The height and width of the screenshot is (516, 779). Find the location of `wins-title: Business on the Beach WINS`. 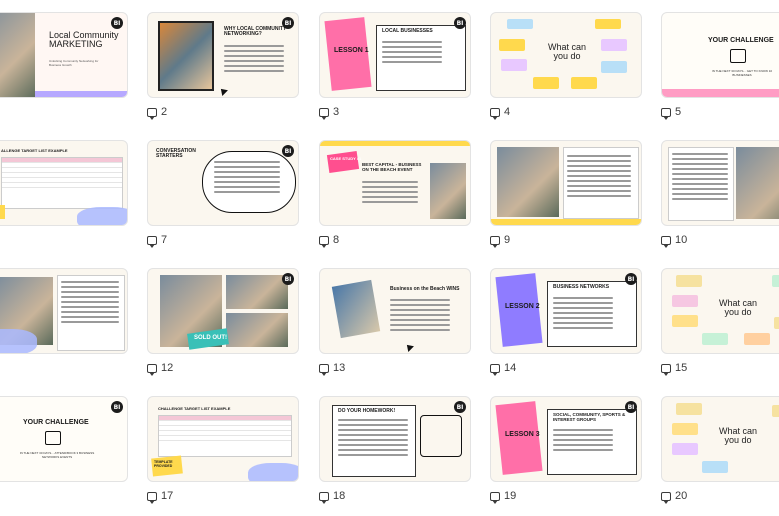

wins-title: Business on the Beach WINS is located at coordinates (425, 289).